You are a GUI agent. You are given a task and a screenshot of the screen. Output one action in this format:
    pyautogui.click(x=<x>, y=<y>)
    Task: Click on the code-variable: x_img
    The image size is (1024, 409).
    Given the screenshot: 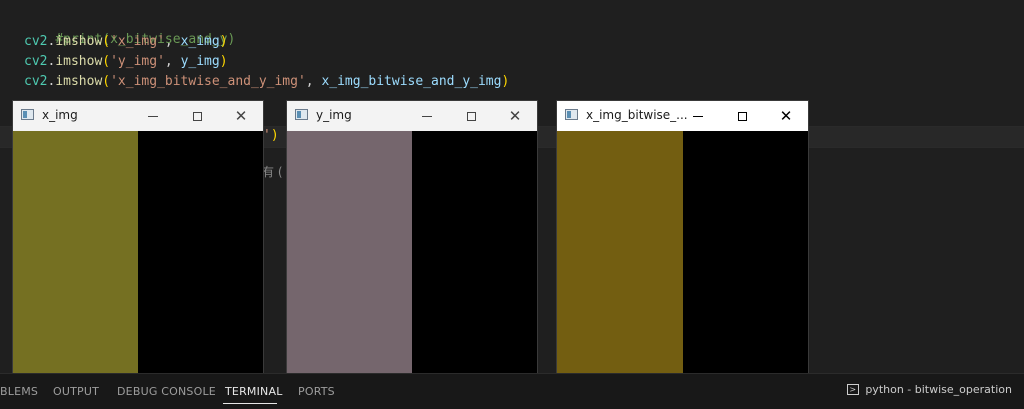 What is the action you would take?
    pyautogui.click(x=200, y=41)
    